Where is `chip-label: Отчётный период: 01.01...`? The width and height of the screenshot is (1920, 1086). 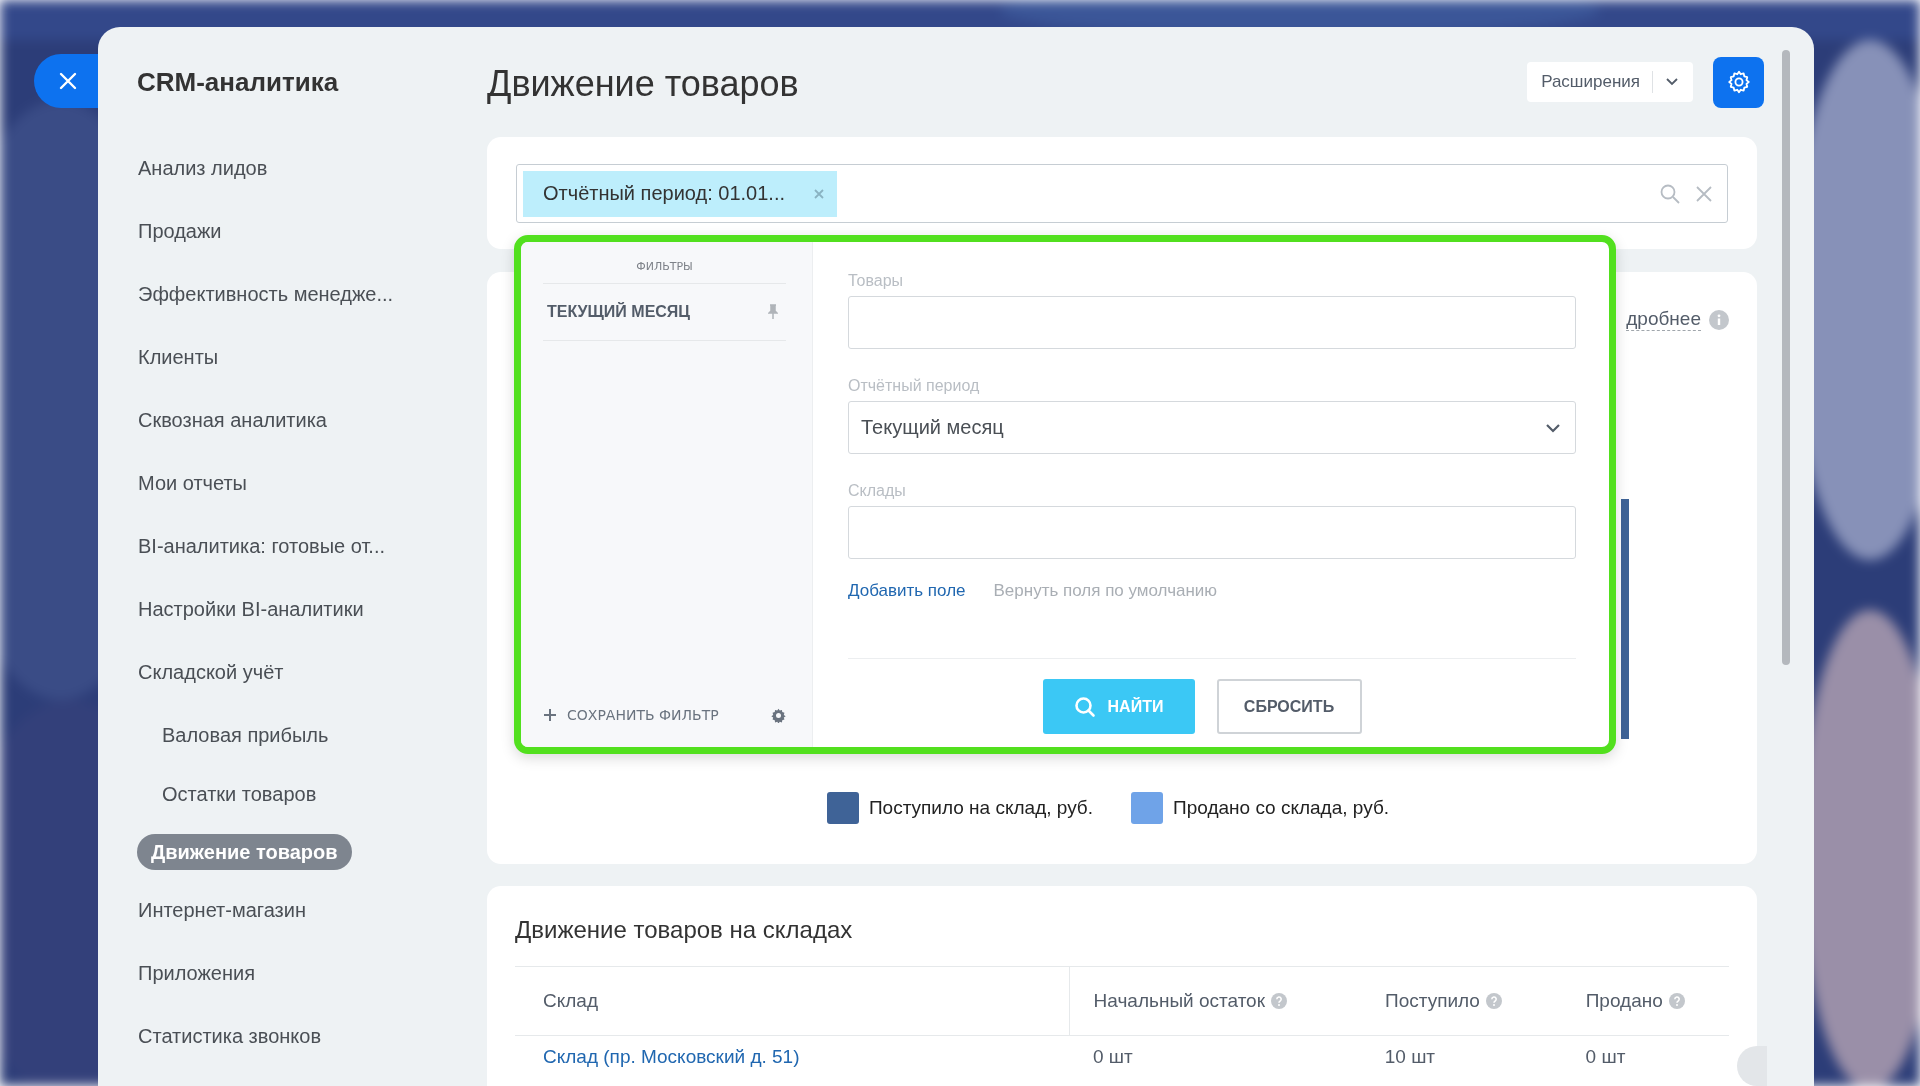
chip-label: Отчётный период: 01.01... is located at coordinates (664, 193).